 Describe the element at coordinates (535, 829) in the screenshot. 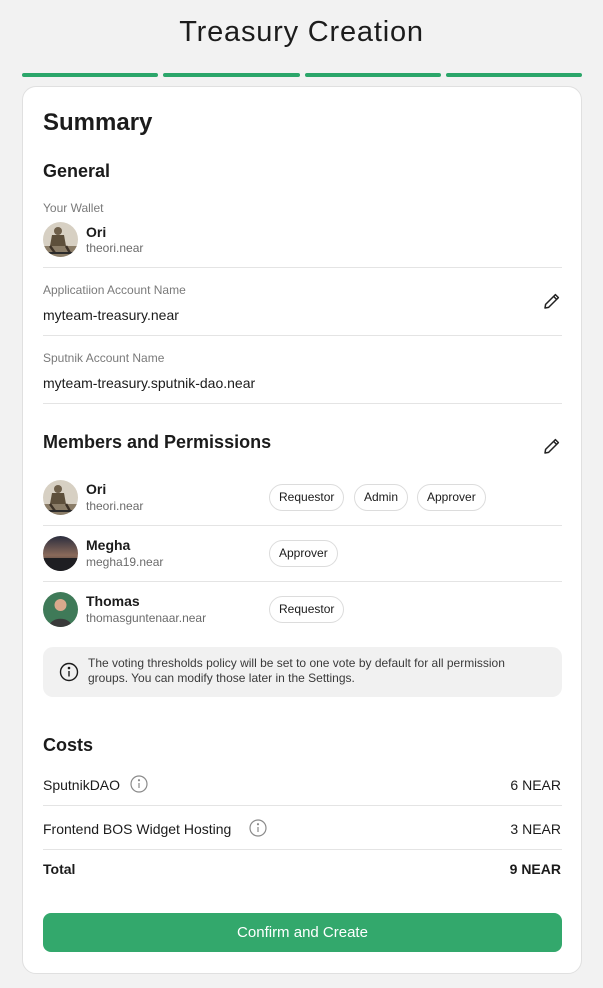

I see `cost-item-value: 3 NEAR` at that location.